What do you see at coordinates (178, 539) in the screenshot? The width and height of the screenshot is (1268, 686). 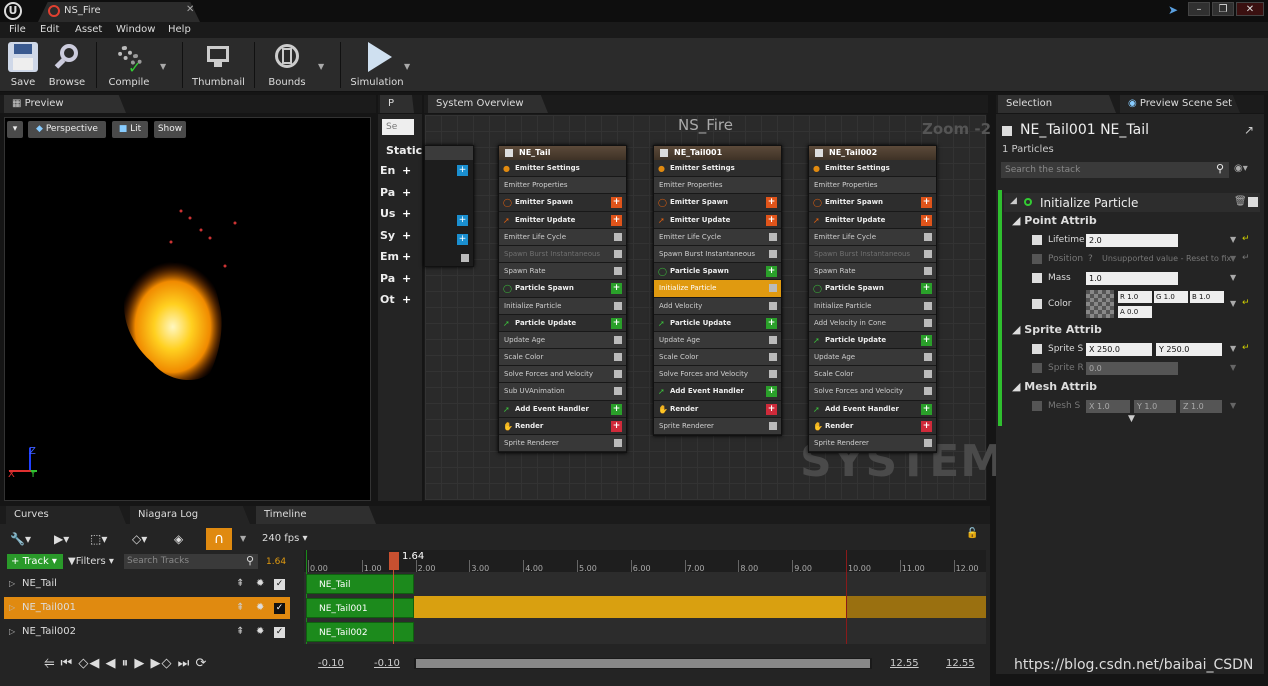 I see `snap-key-icon: ◈` at bounding box center [178, 539].